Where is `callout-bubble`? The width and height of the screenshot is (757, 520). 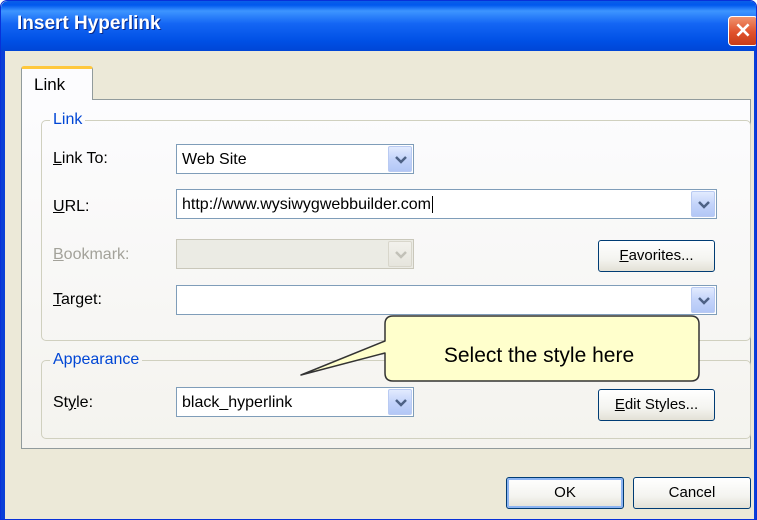
callout-bubble is located at coordinates (500, 348).